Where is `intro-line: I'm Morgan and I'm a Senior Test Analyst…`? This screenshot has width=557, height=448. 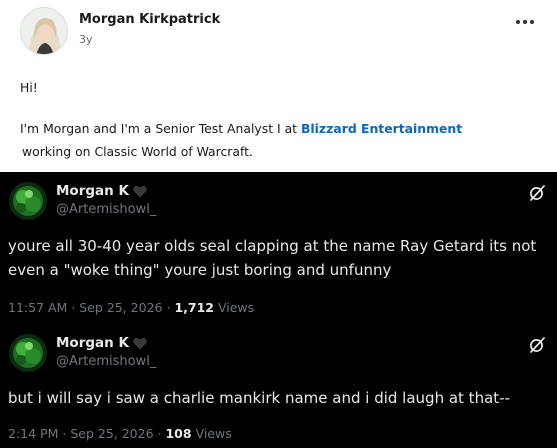
intro-line: I'm Morgan and I'm a Senior Test Analyst… is located at coordinates (241, 128).